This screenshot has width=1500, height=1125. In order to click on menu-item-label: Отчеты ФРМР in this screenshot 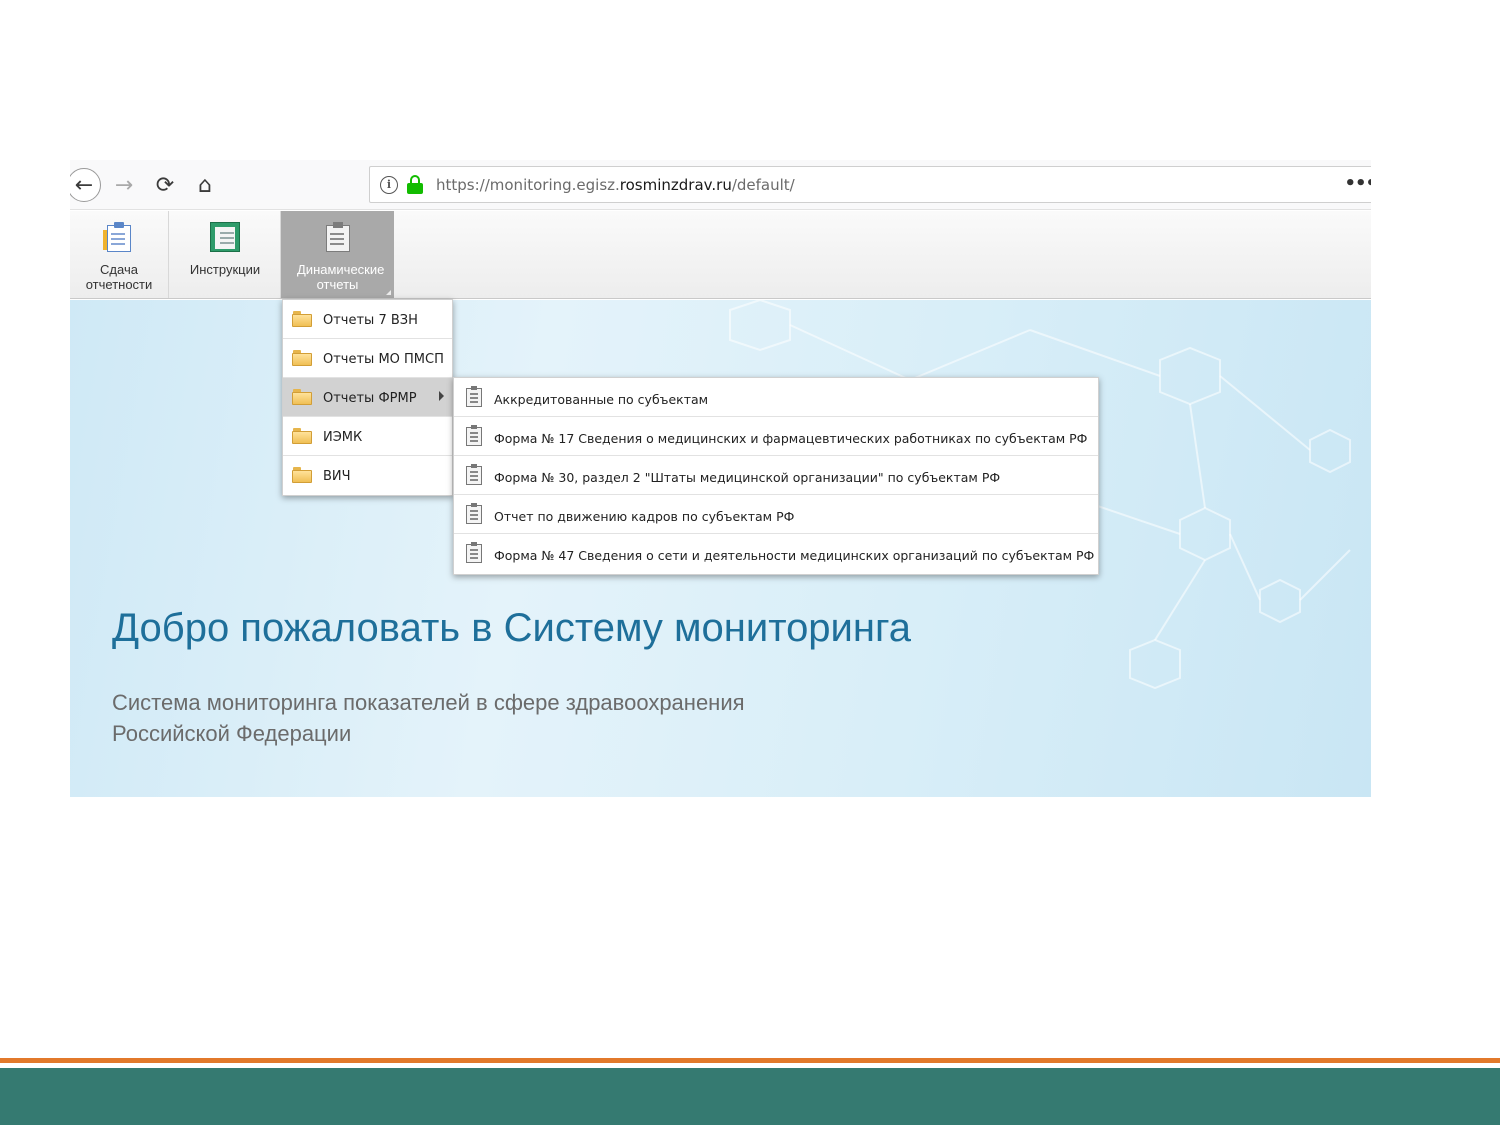, I will do `click(370, 398)`.